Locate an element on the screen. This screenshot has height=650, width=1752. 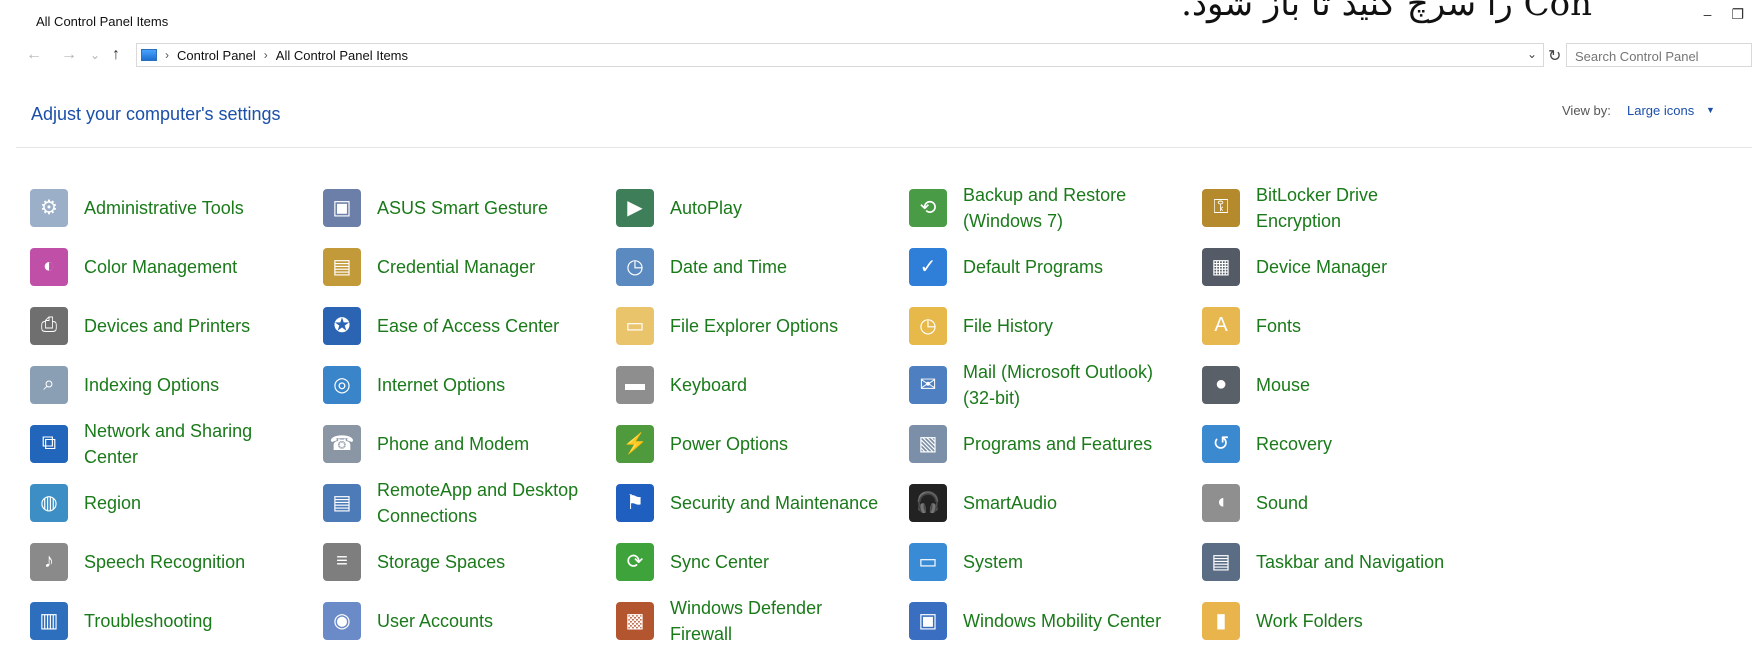
refresh-icon: ↻ is located at coordinates (1554, 56).